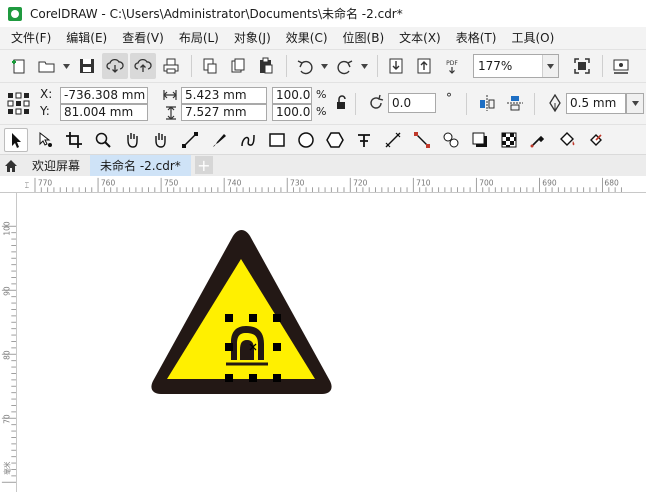  Describe the element at coordinates (420, 38) in the screenshot. I see `menu-text: 文本(X)` at that location.